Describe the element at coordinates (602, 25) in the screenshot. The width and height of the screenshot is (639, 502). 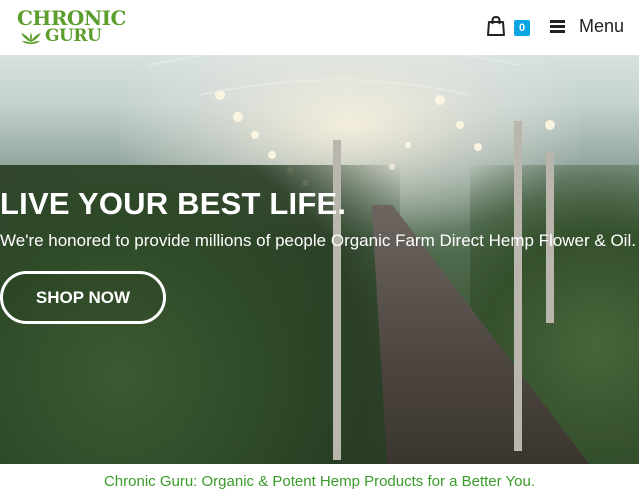
I see `menu-label: Menu` at that location.